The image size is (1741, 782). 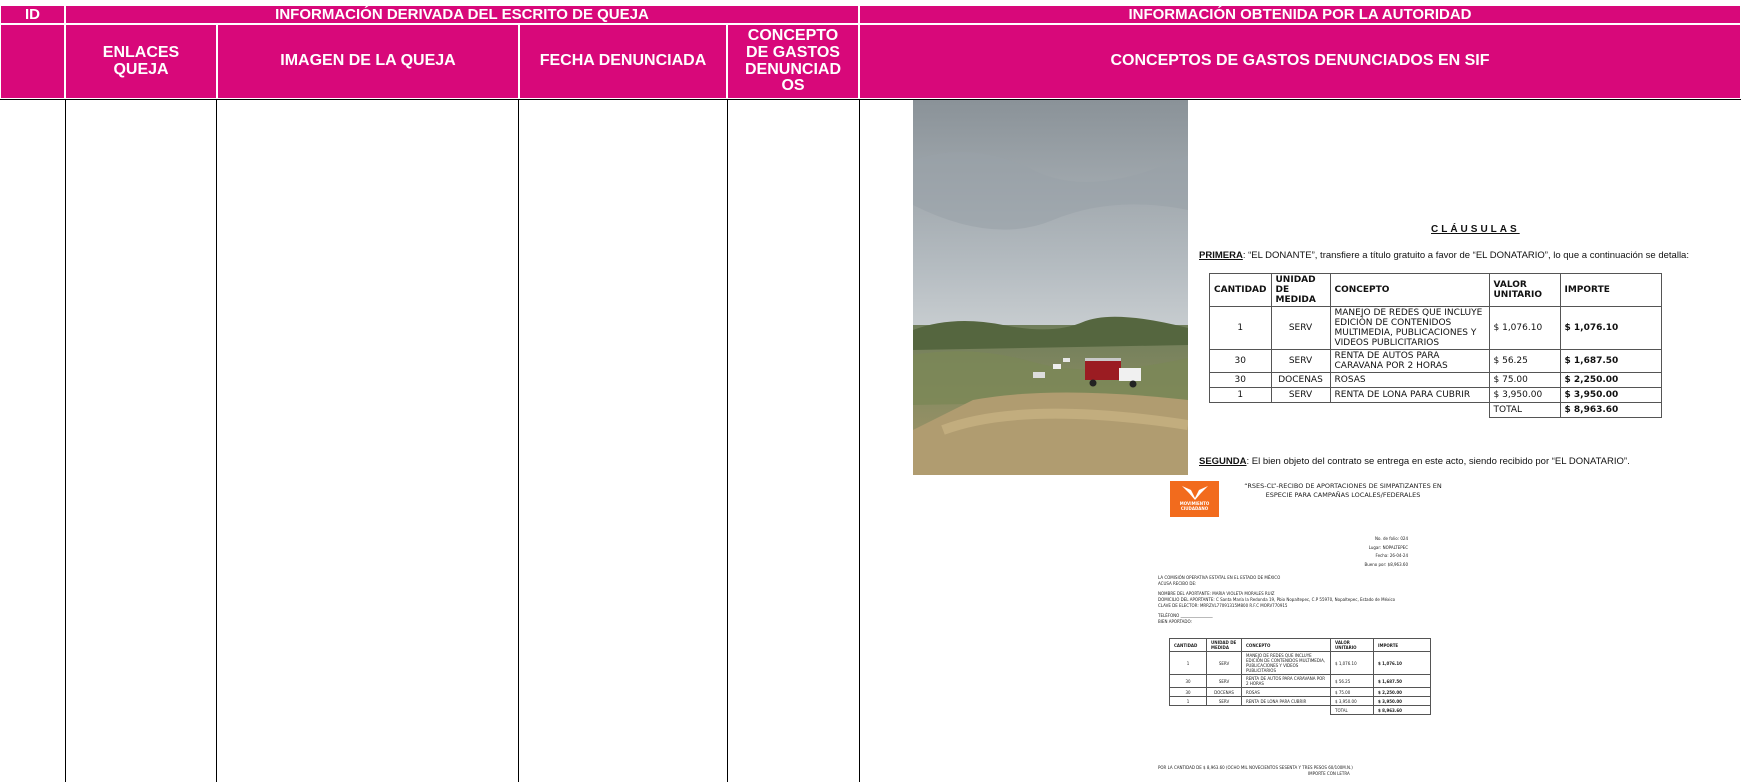 What do you see at coordinates (141, 61) in the screenshot?
I see `header-enlaces-queja: ENLACES QUEJA` at bounding box center [141, 61].